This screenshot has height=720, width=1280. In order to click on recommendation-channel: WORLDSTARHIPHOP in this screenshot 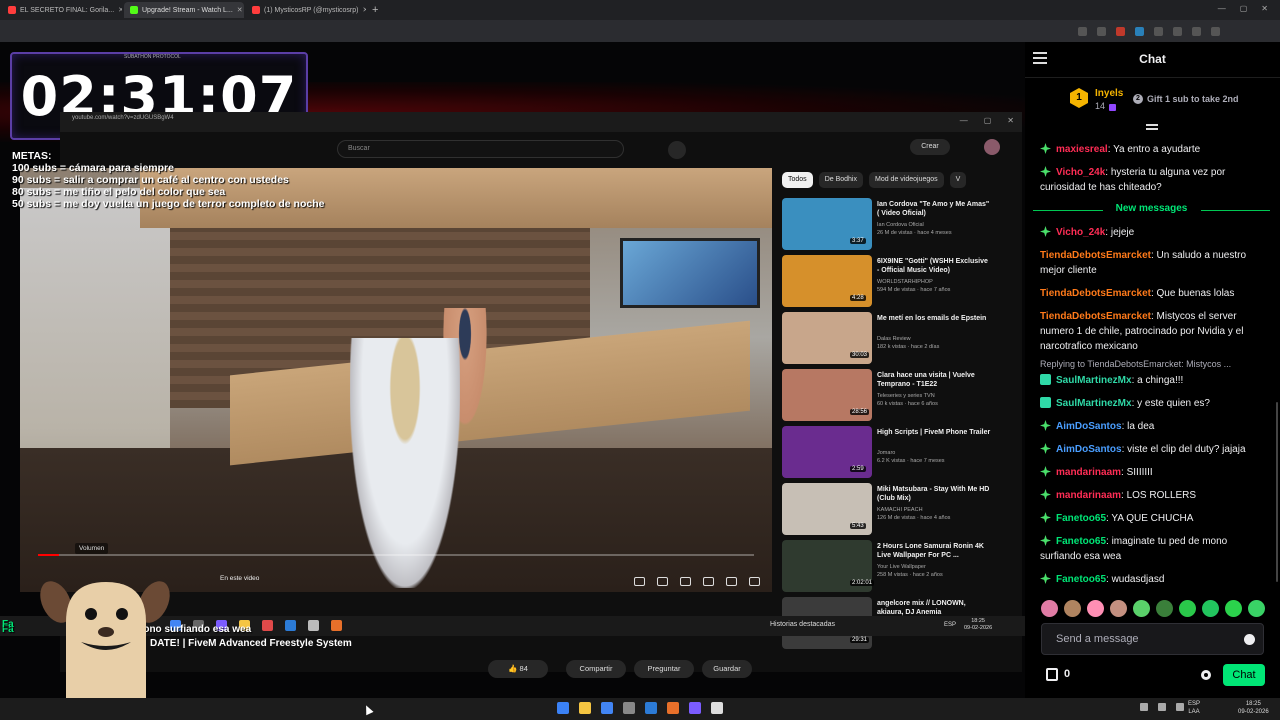, I will do `click(905, 282)`.